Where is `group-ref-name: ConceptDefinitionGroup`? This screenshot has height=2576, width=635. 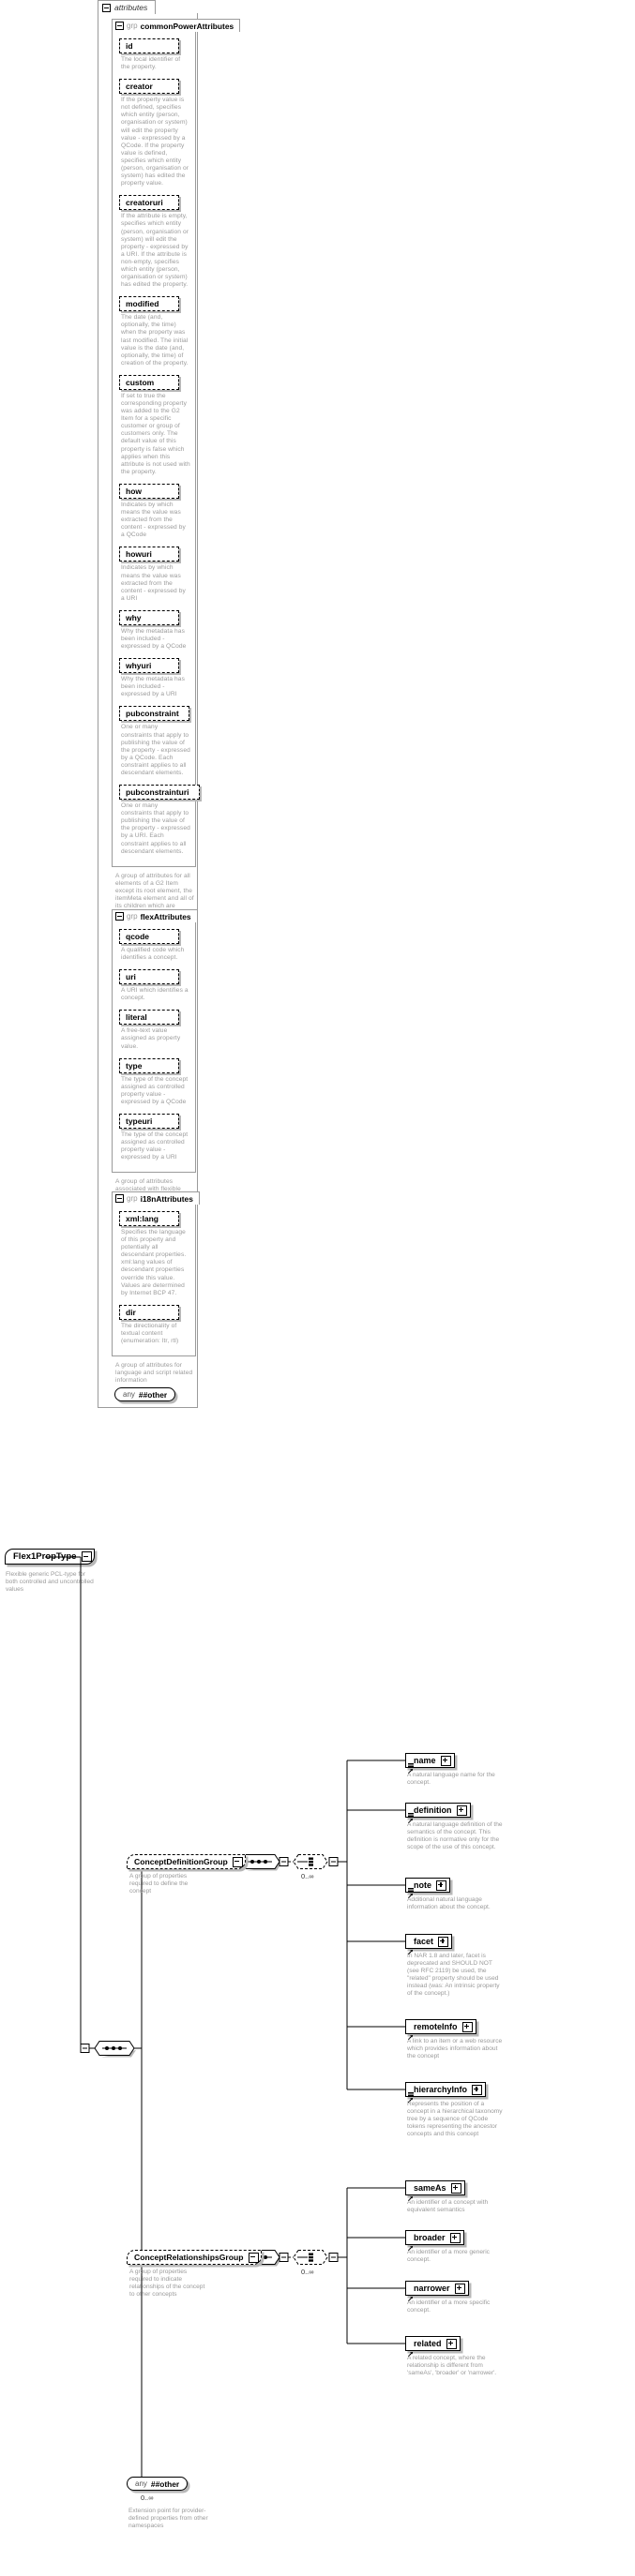
group-ref-name: ConceptDefinitionGroup is located at coordinates (181, 1861).